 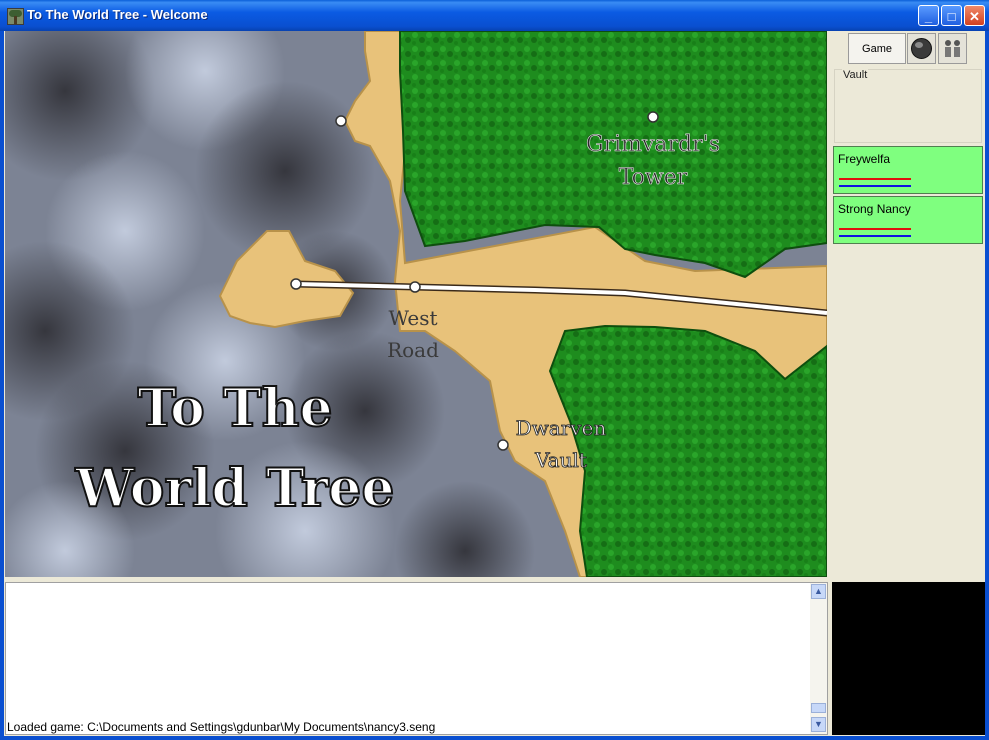 I want to click on game-tab: Game, so click(x=877, y=48).